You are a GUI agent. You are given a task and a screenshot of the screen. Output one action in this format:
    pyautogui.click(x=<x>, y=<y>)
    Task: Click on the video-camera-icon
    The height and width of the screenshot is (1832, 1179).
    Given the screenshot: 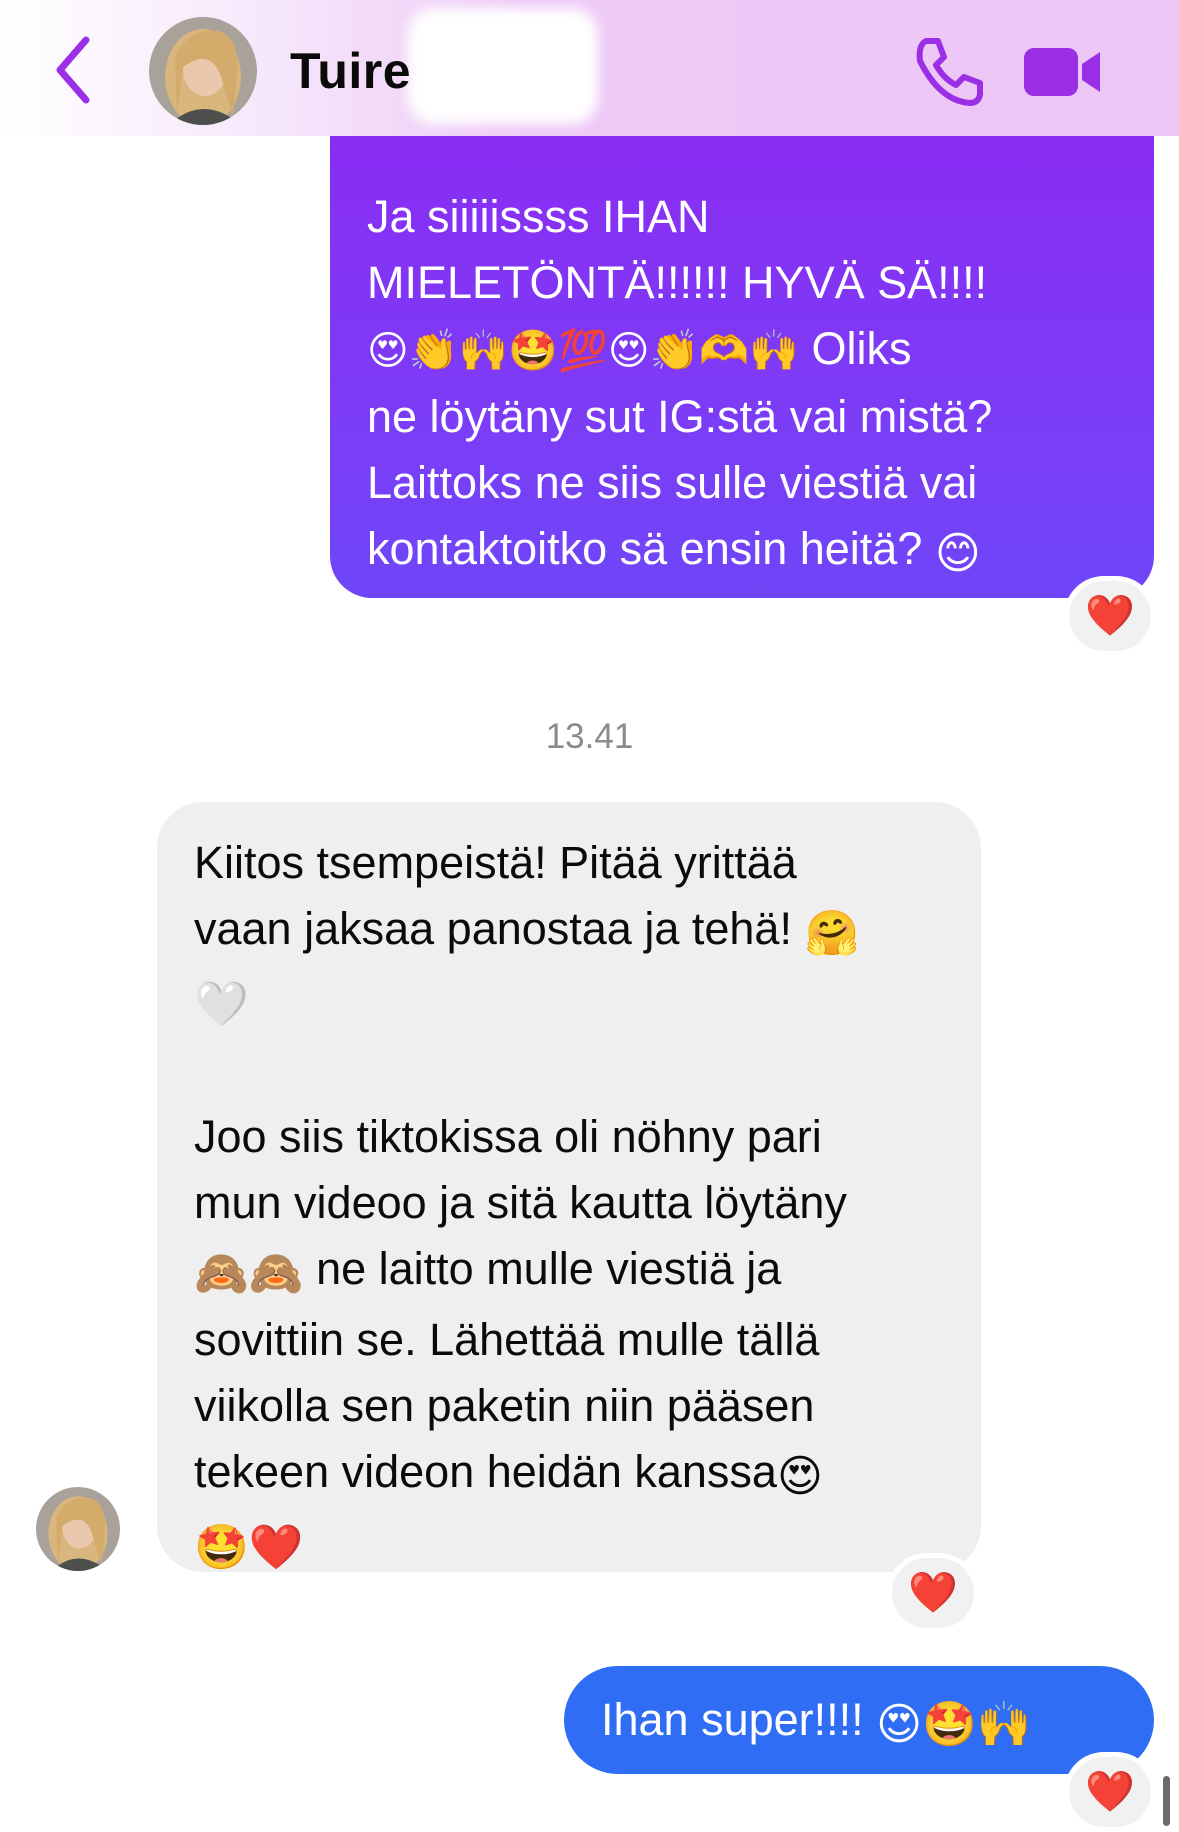 What is the action you would take?
    pyautogui.click(x=1062, y=72)
    